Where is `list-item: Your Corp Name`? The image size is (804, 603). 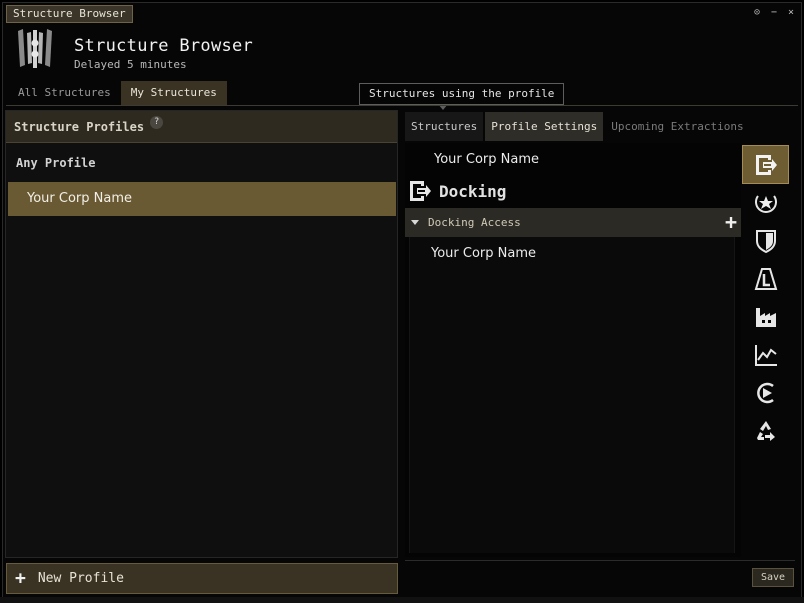 list-item: Your Corp Name is located at coordinates (483, 253).